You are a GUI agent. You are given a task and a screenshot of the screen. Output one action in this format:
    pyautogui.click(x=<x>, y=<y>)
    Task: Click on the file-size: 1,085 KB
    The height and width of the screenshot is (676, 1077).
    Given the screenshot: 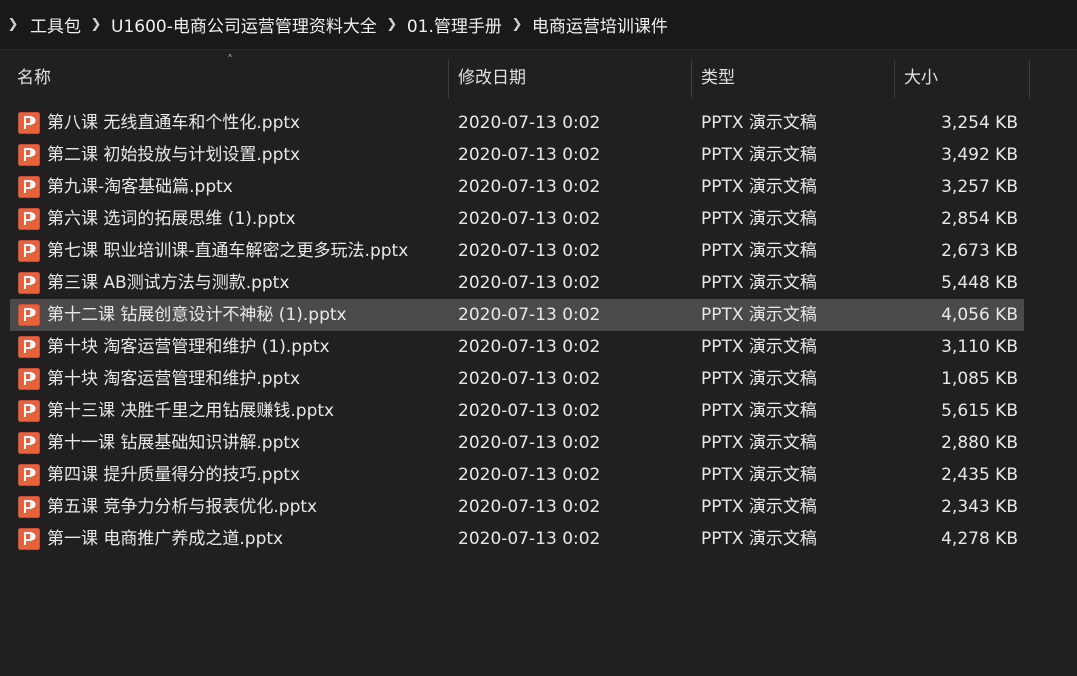 What is the action you would take?
    pyautogui.click(x=979, y=379)
    